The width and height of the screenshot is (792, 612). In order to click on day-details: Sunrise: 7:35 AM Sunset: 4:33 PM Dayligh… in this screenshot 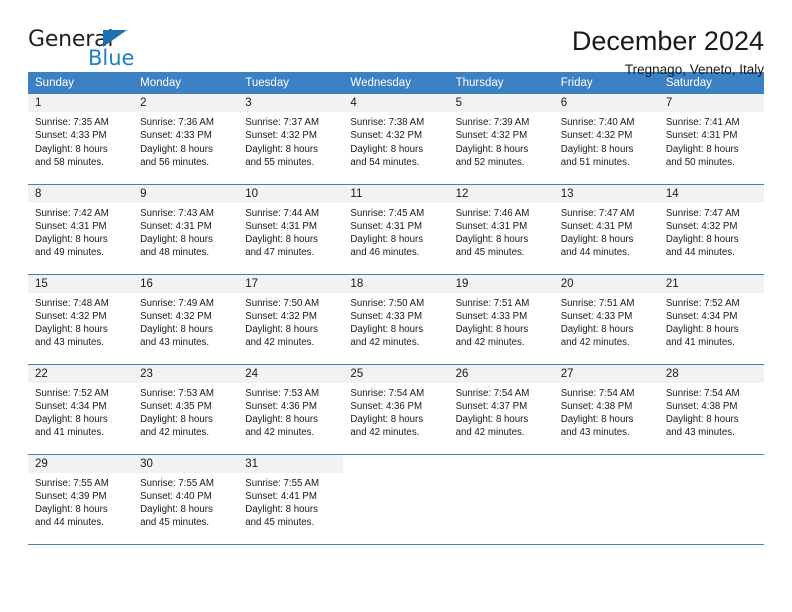, I will do `click(80, 140)`.